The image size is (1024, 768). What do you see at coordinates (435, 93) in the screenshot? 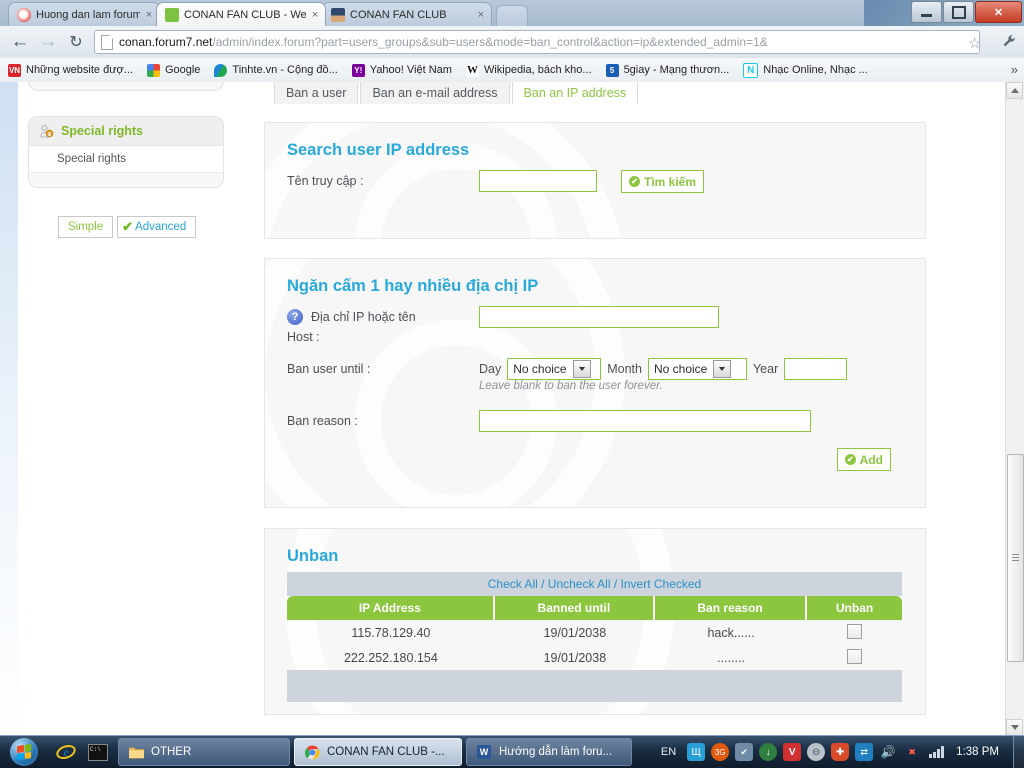
I see `tab-ban-email-address: Ban an e-mail address` at bounding box center [435, 93].